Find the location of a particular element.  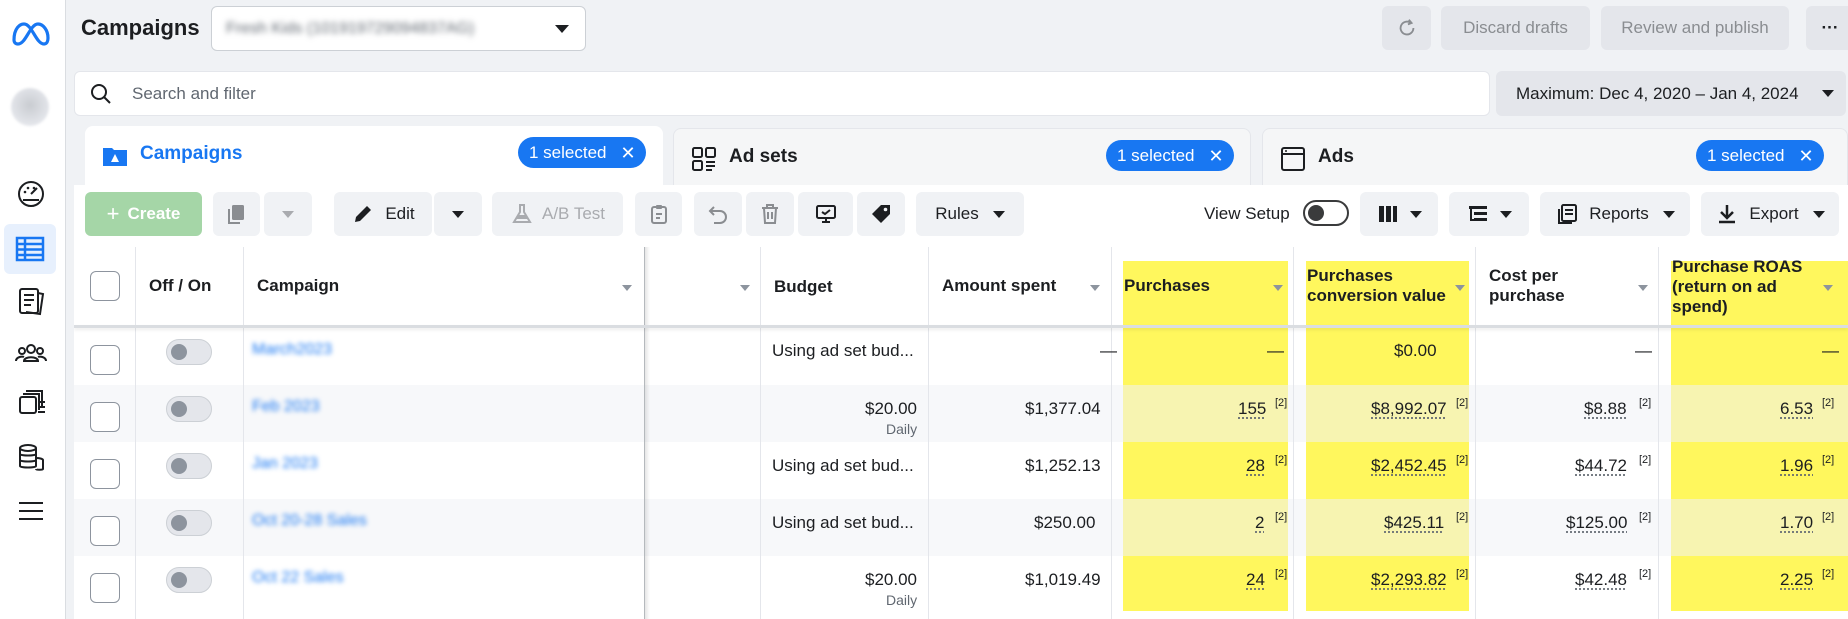

ab-test-button: A/B Test is located at coordinates (557, 214).